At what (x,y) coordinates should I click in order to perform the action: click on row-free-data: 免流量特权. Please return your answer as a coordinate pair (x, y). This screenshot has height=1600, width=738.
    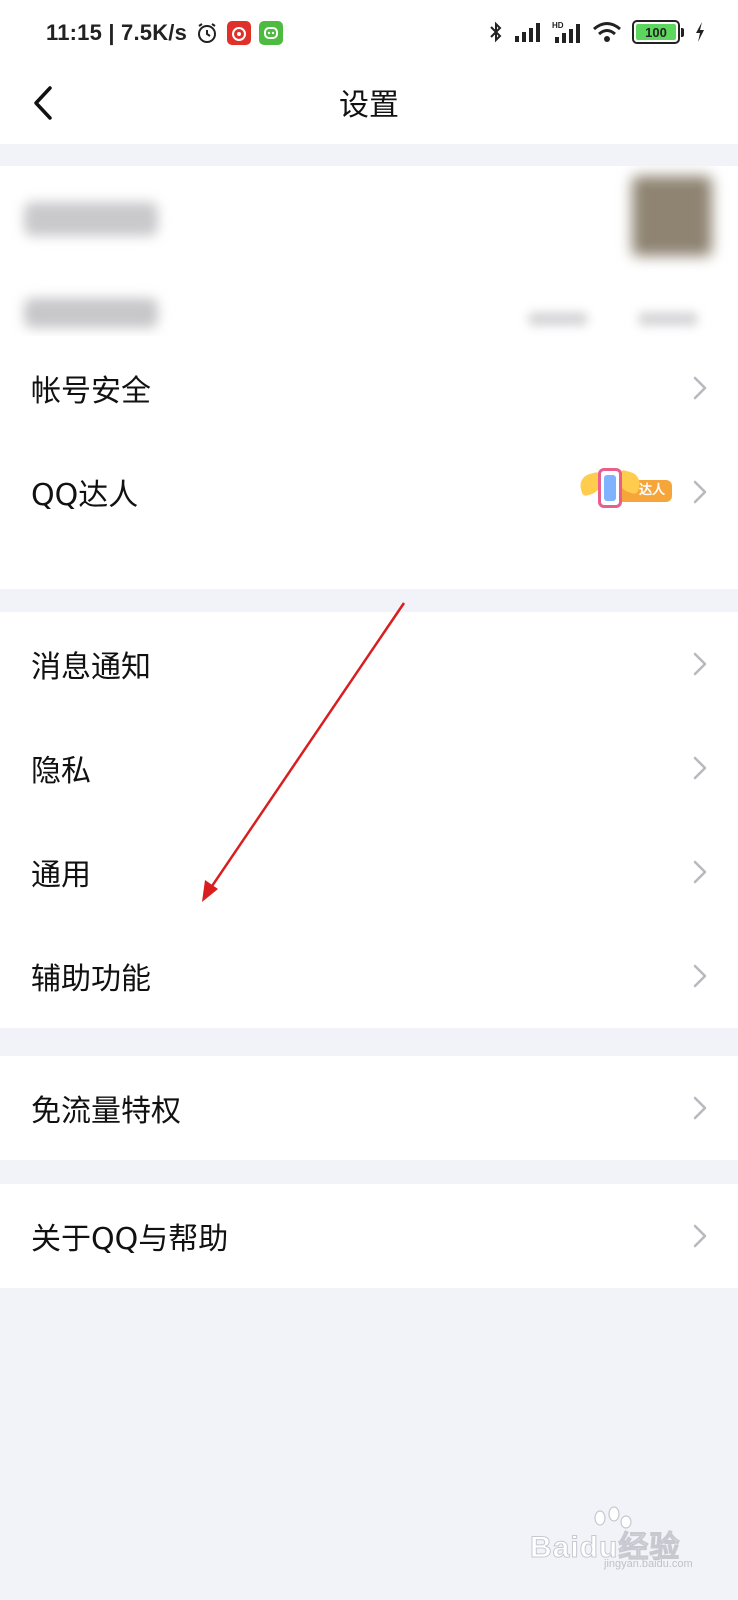
    Looking at the image, I should click on (369, 1108).